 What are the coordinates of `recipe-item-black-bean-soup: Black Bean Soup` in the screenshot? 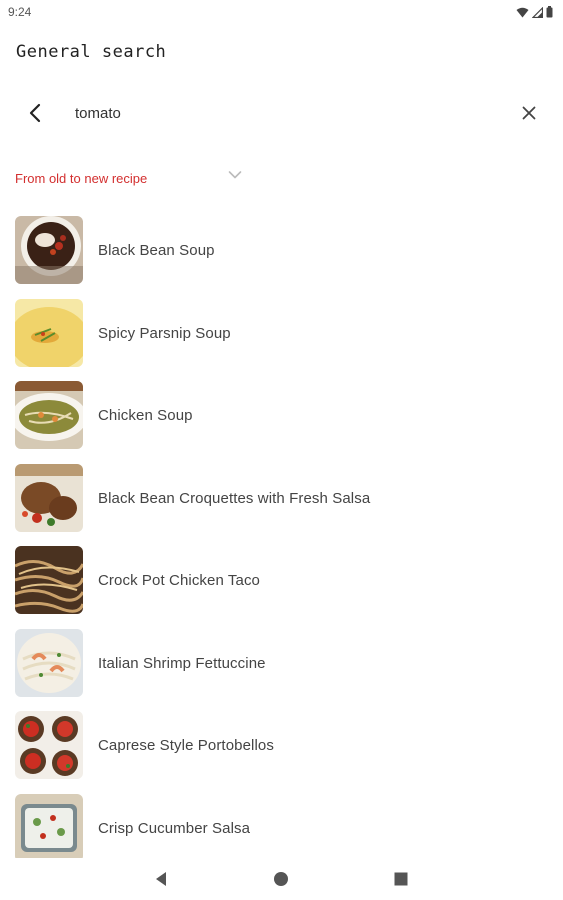 It's located at (281, 257).